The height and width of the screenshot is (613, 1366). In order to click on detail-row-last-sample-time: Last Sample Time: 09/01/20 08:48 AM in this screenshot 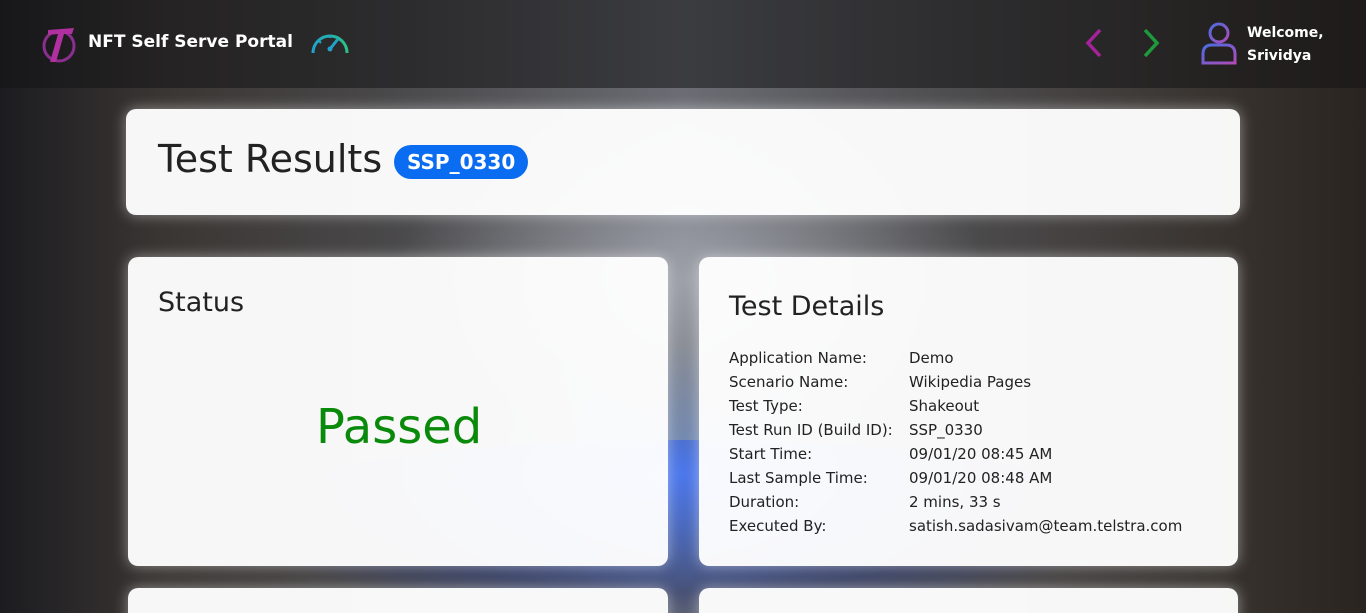, I will do `click(955, 478)`.